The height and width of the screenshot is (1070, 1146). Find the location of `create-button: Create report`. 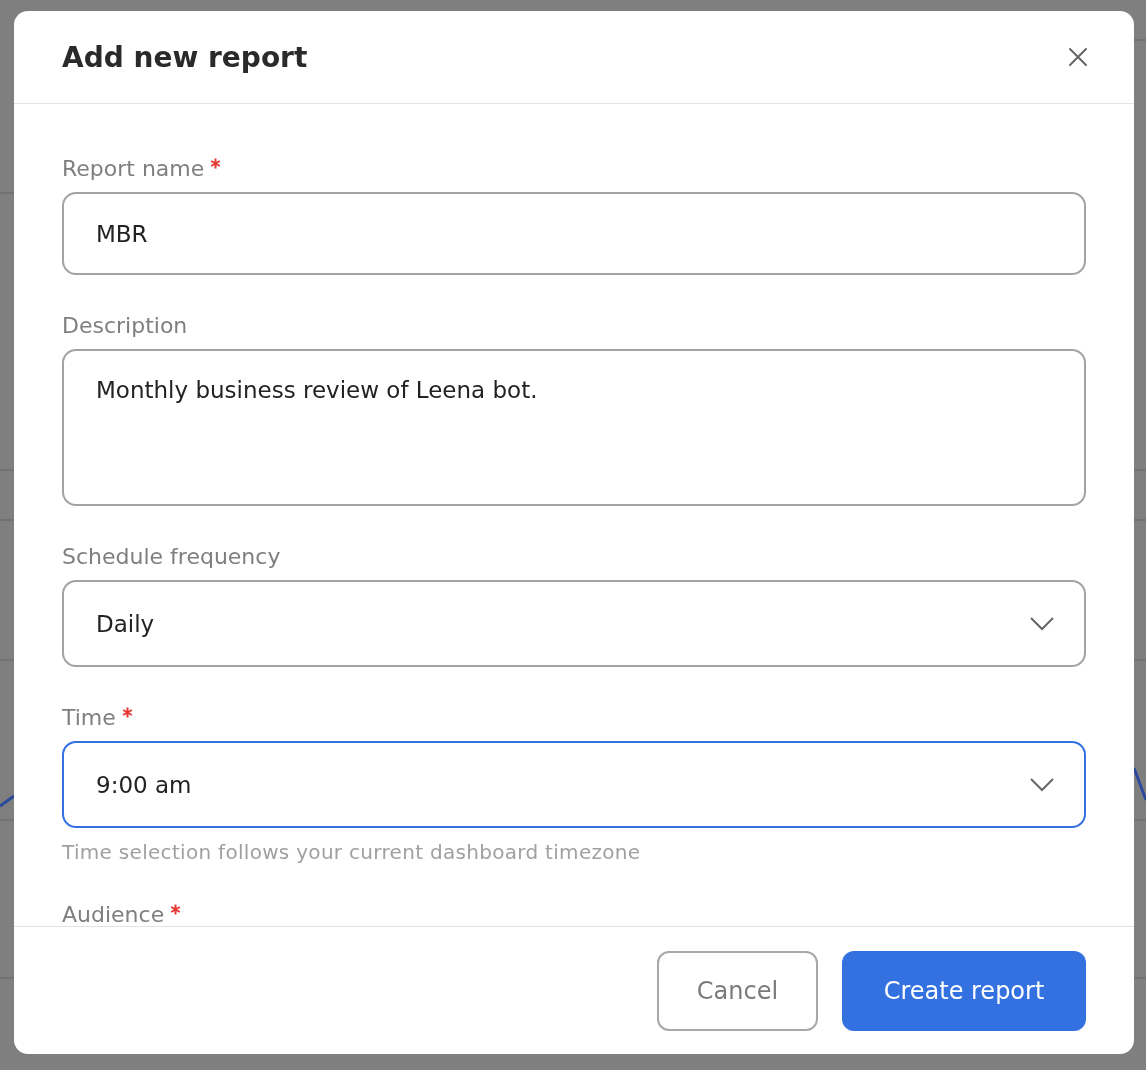

create-button: Create report is located at coordinates (964, 990).